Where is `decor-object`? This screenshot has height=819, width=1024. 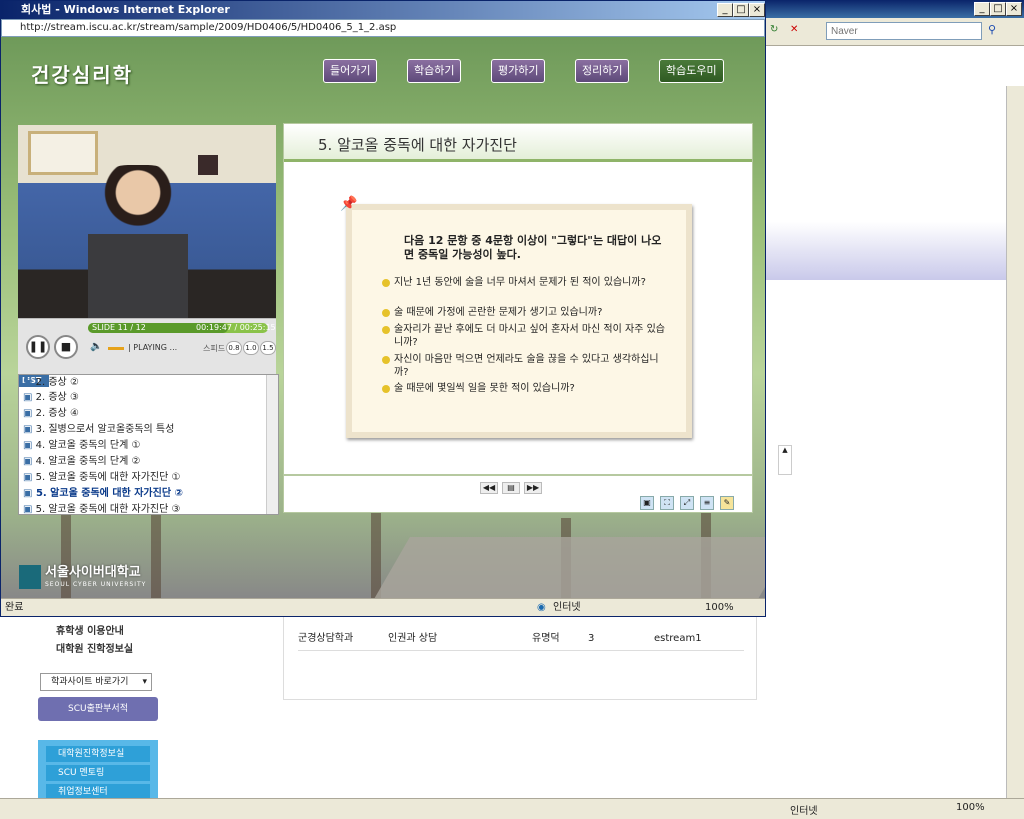
decor-object is located at coordinates (208, 165).